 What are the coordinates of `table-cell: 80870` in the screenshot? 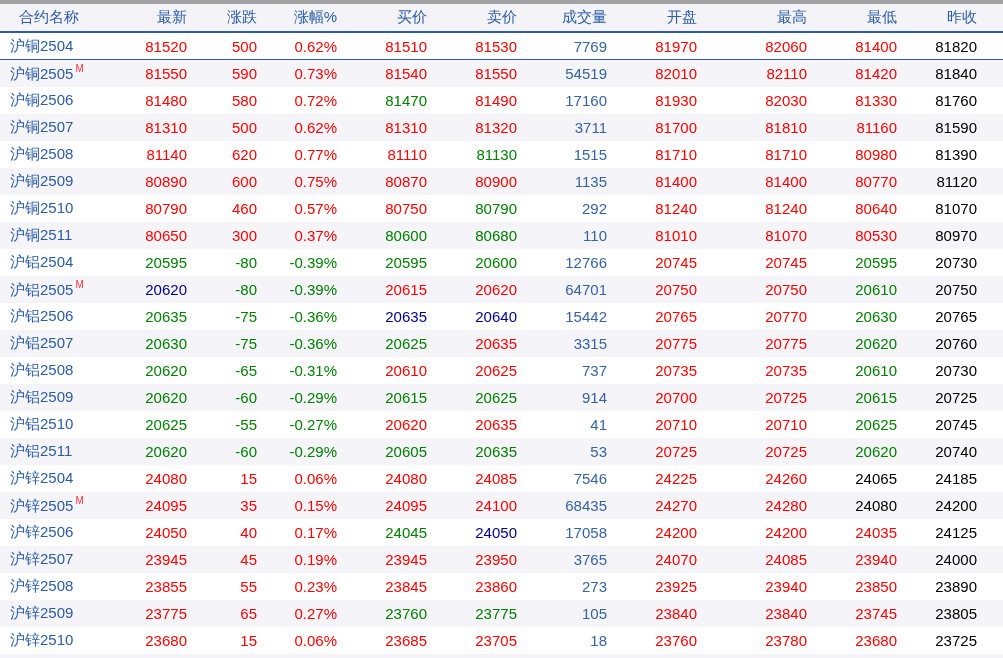 It's located at (406, 181).